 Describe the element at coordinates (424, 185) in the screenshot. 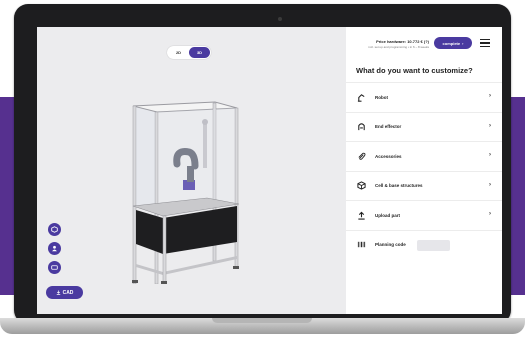

I see `option-cell-base: Cell & base structures ›` at that location.